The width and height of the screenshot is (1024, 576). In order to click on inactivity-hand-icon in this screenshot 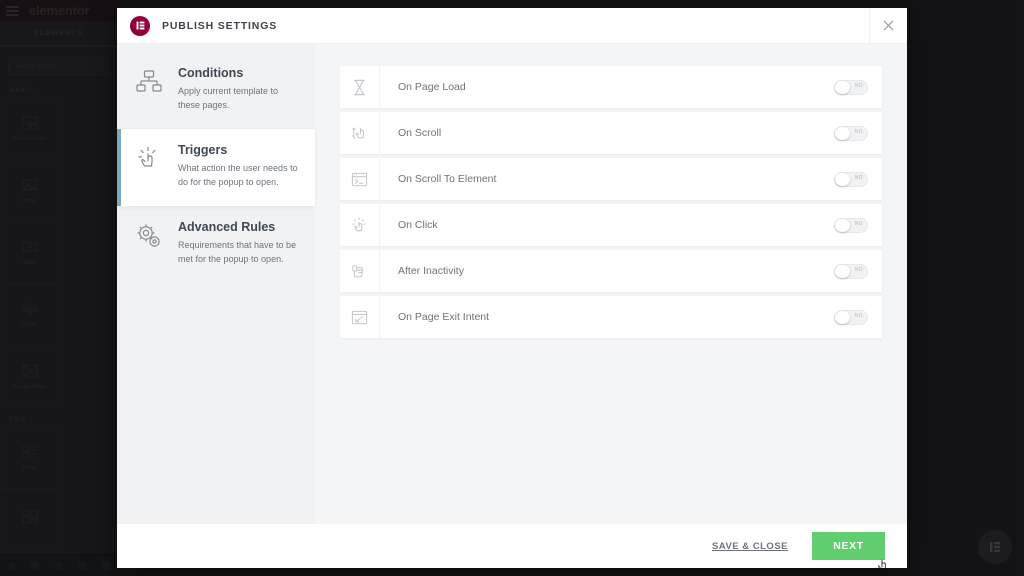, I will do `click(358, 270)`.